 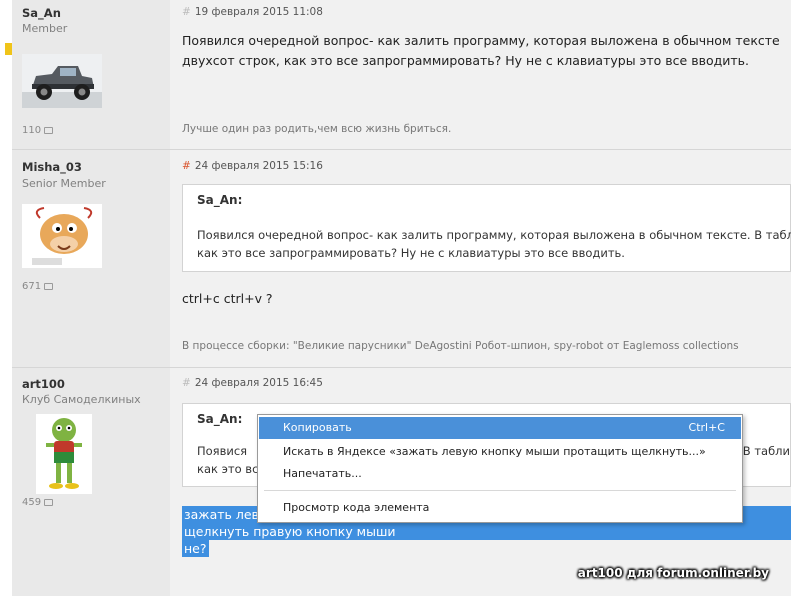 I want to click on quote-text-line-start: Появися, so click(x=222, y=451).